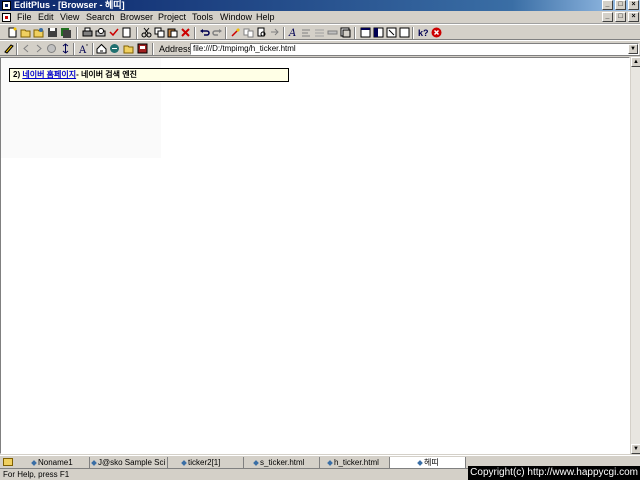 The image size is (640, 480). Describe the element at coordinates (212, 462) in the screenshot. I see `tab-ticker2: ticker2[1]` at that location.